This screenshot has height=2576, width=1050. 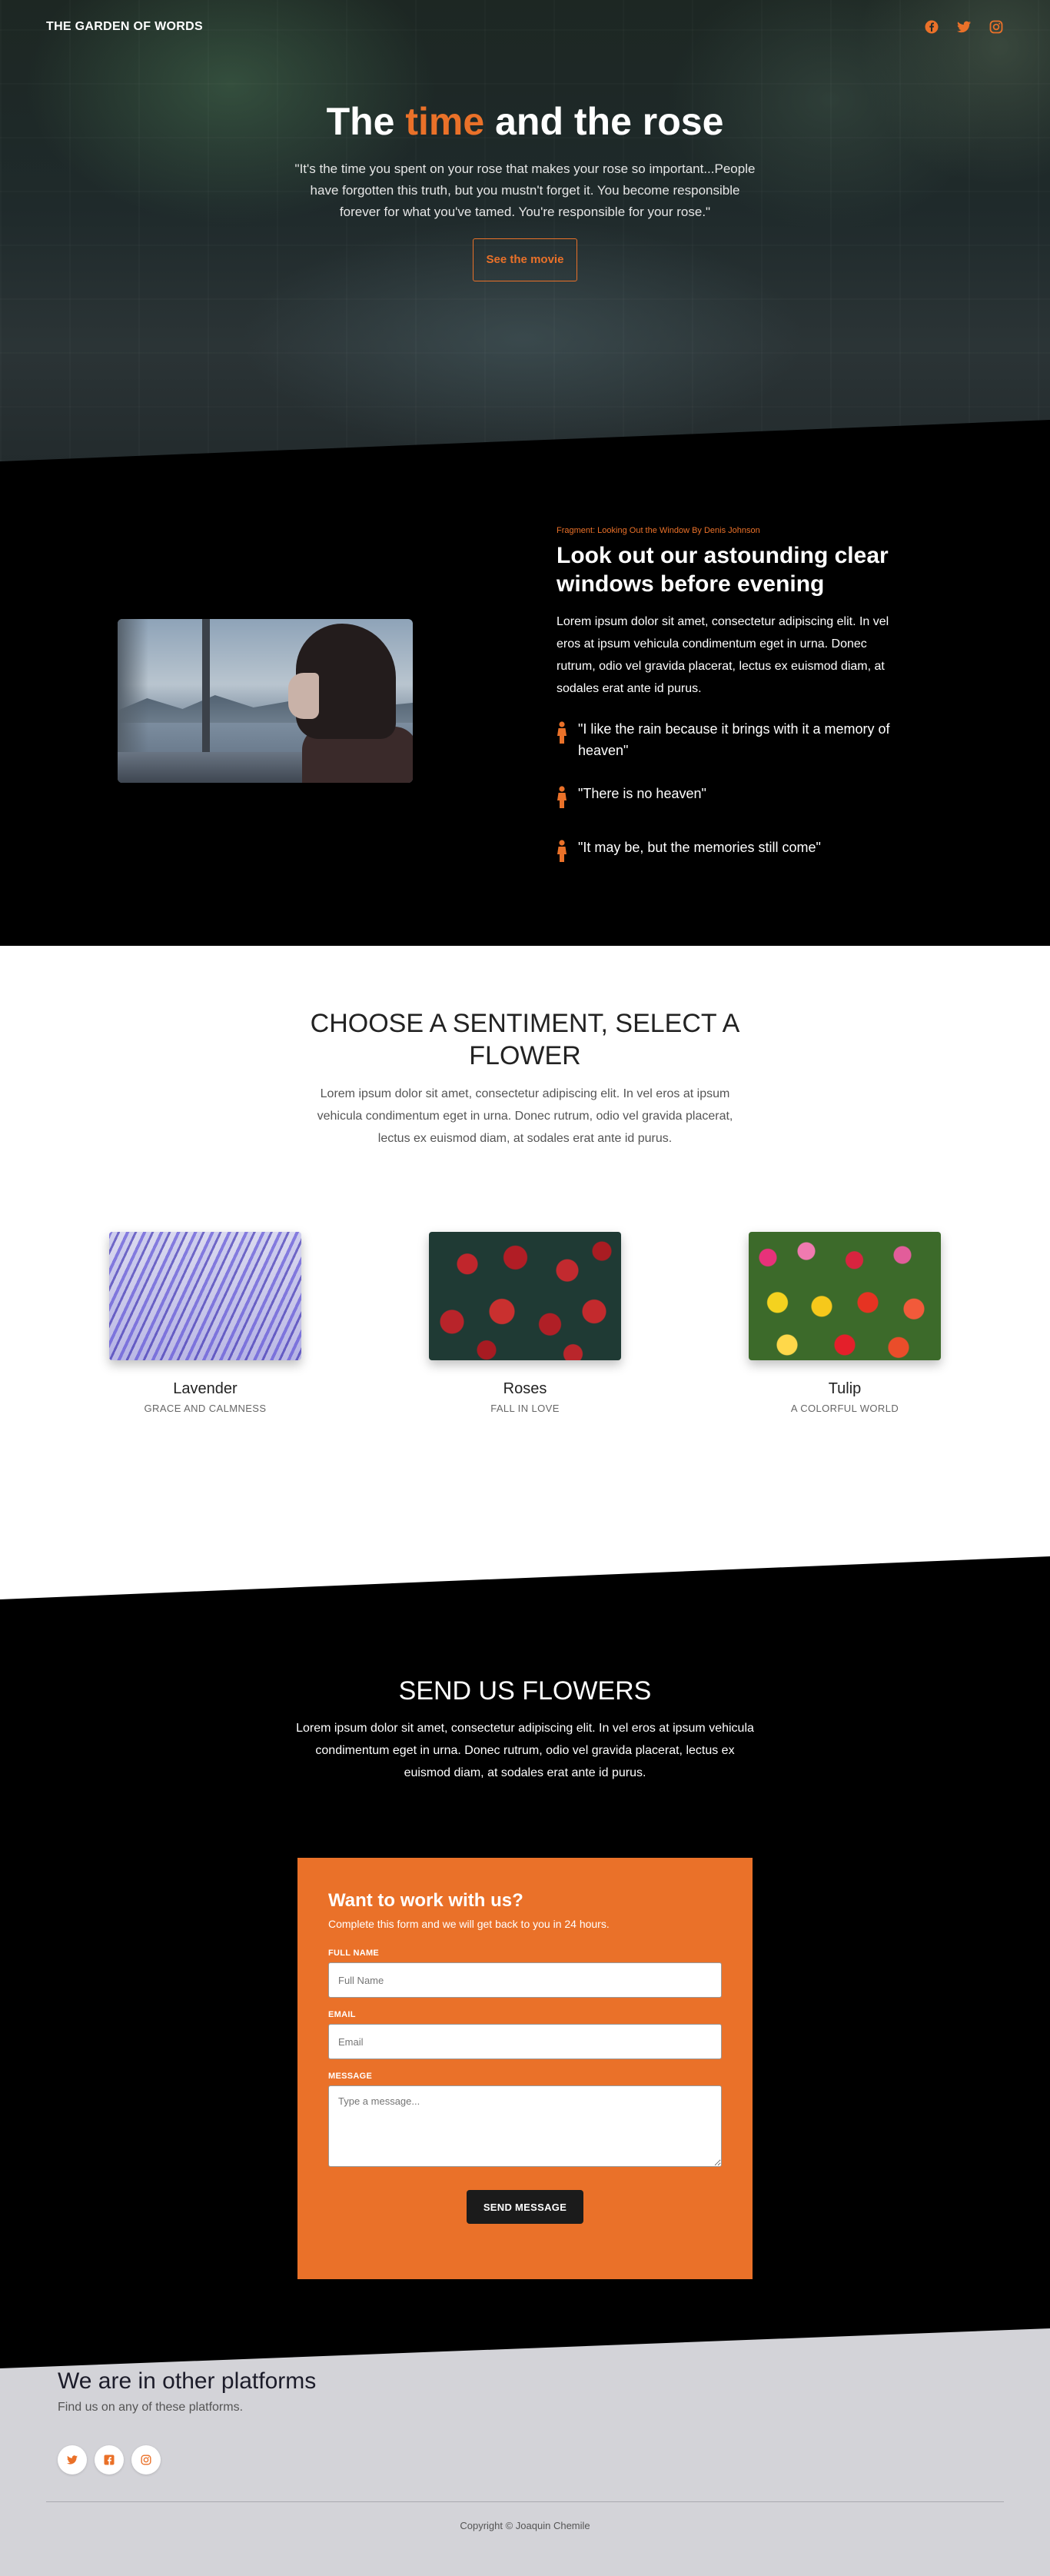 What do you see at coordinates (360, 121) in the screenshot?
I see `hero-title-before: The` at bounding box center [360, 121].